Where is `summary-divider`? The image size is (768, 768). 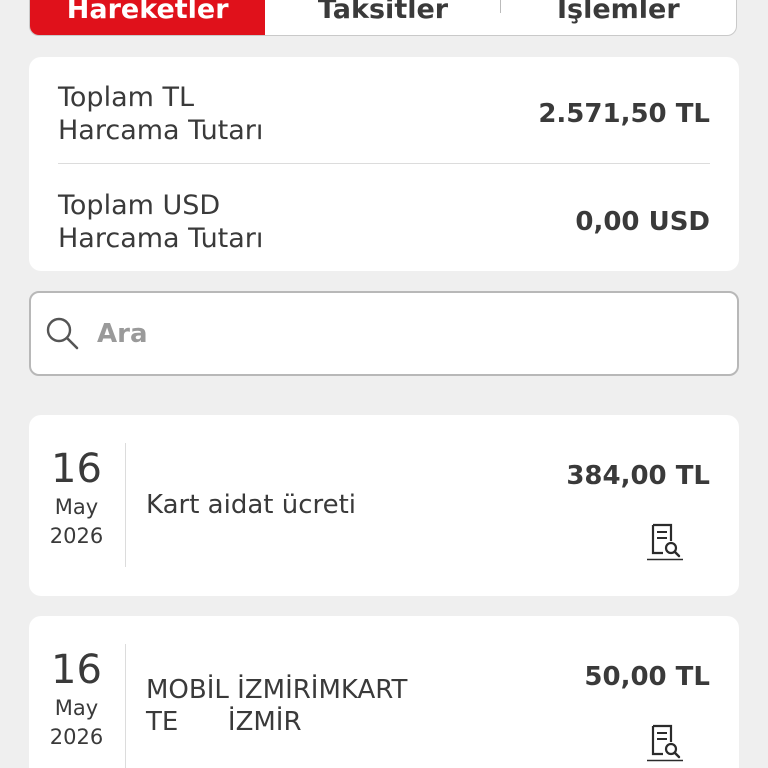 summary-divider is located at coordinates (384, 163).